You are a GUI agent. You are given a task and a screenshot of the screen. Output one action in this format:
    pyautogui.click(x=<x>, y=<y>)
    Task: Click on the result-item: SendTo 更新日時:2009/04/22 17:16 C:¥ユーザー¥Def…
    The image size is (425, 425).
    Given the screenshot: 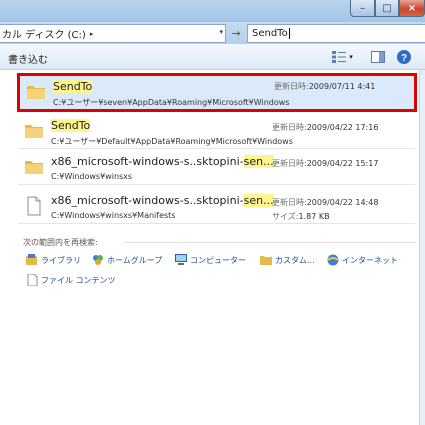 What is the action you would take?
    pyautogui.click(x=216, y=132)
    